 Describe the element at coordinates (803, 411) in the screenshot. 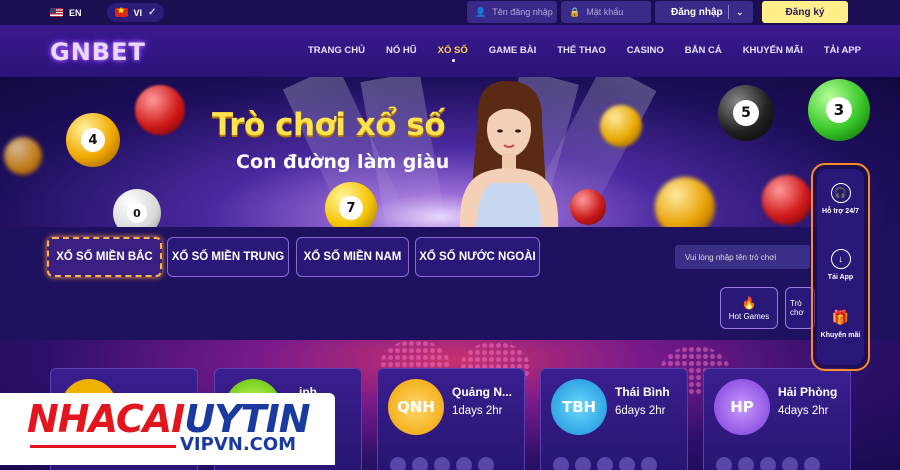

I see `lottery-time: 4days 2hr` at that location.